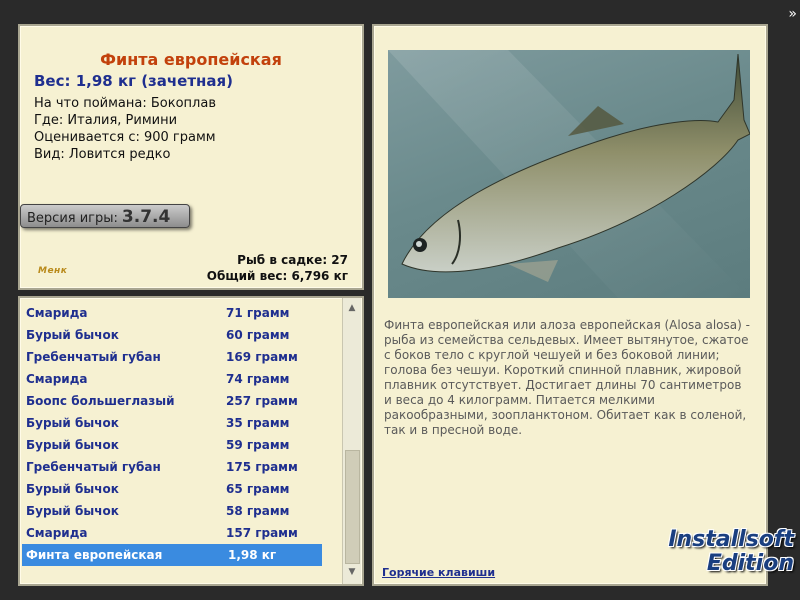 Image resolution: width=800 pixels, height=600 pixels. What do you see at coordinates (352, 572) in the screenshot?
I see `scroll-down-icon: ▼` at bounding box center [352, 572].